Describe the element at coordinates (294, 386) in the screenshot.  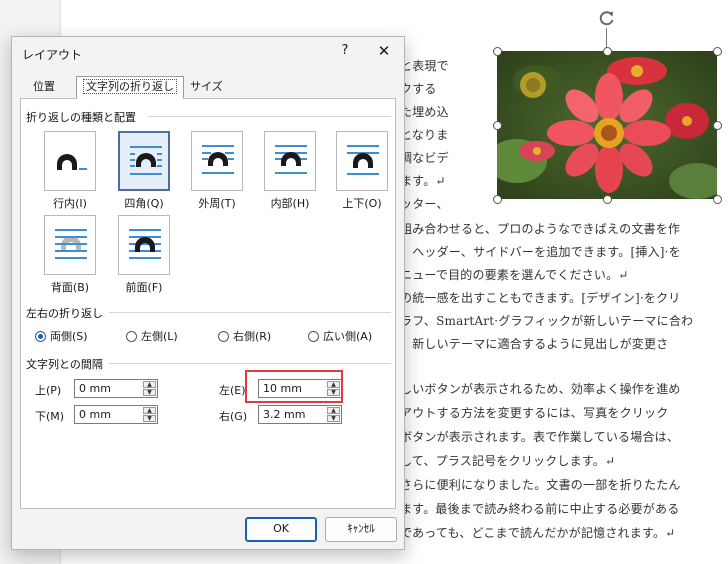
I see `highlight-box` at that location.